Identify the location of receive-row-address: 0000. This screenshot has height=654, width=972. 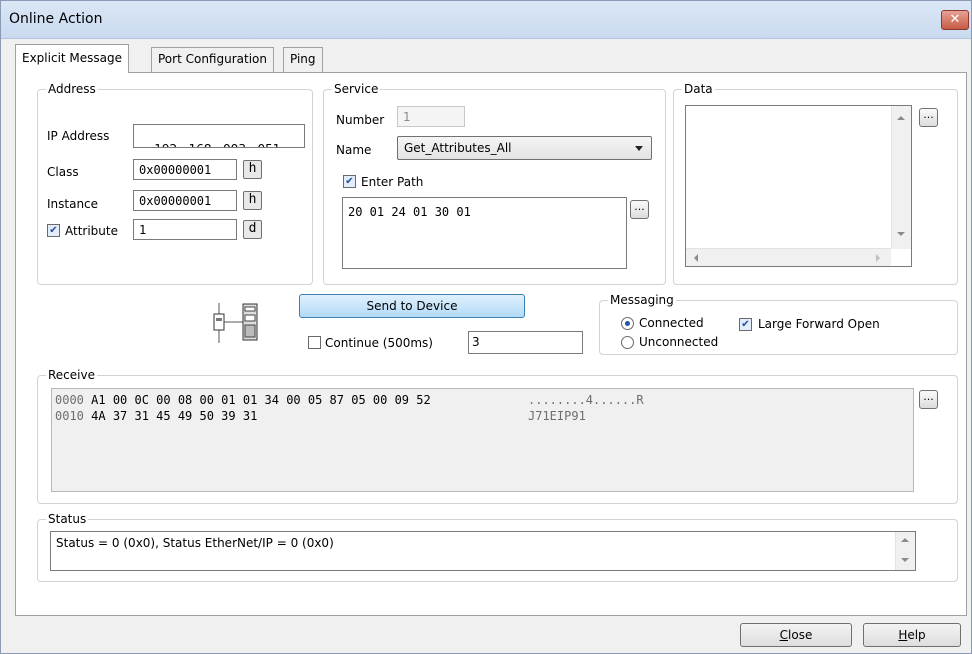
(69, 400).